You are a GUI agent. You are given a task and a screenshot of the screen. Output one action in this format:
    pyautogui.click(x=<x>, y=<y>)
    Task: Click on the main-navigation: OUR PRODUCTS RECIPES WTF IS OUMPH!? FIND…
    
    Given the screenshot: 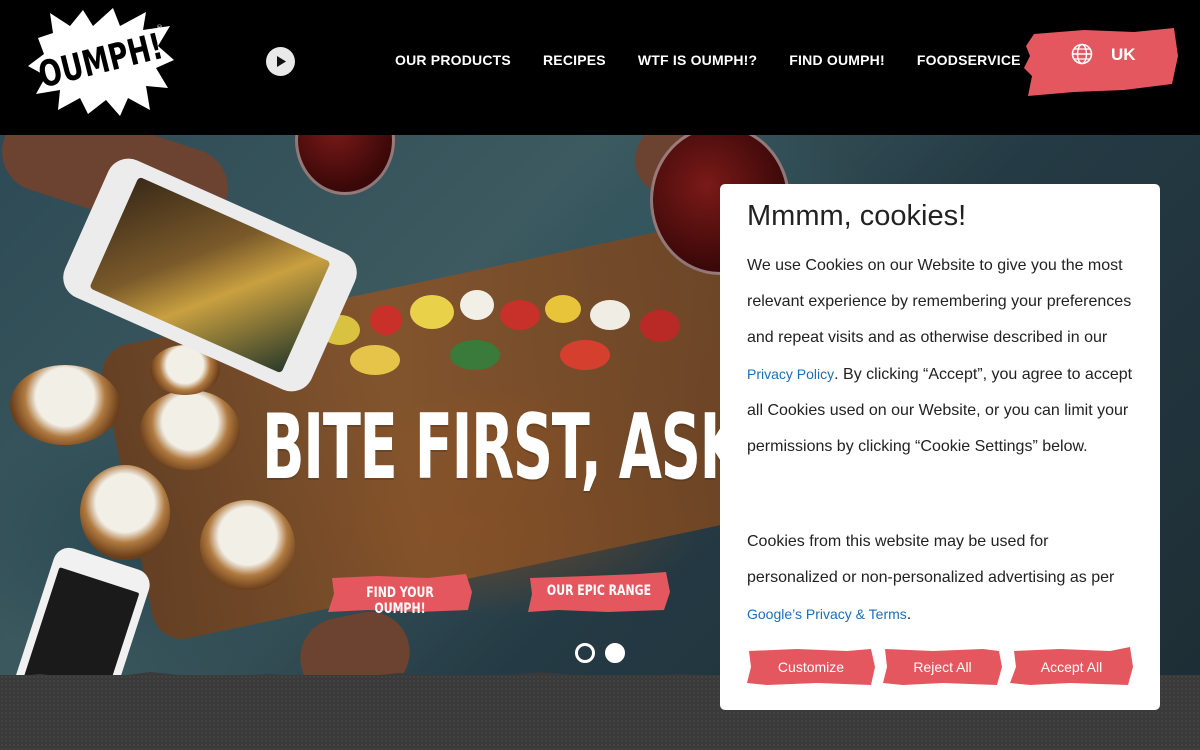 What is the action you would take?
    pyautogui.click(x=724, y=60)
    